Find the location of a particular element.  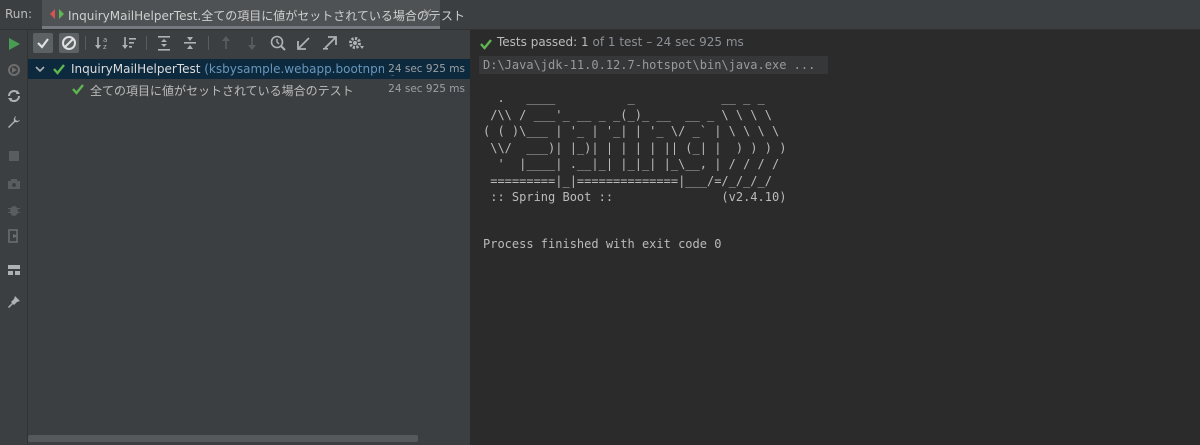

test-config-icon is located at coordinates (57, 15).